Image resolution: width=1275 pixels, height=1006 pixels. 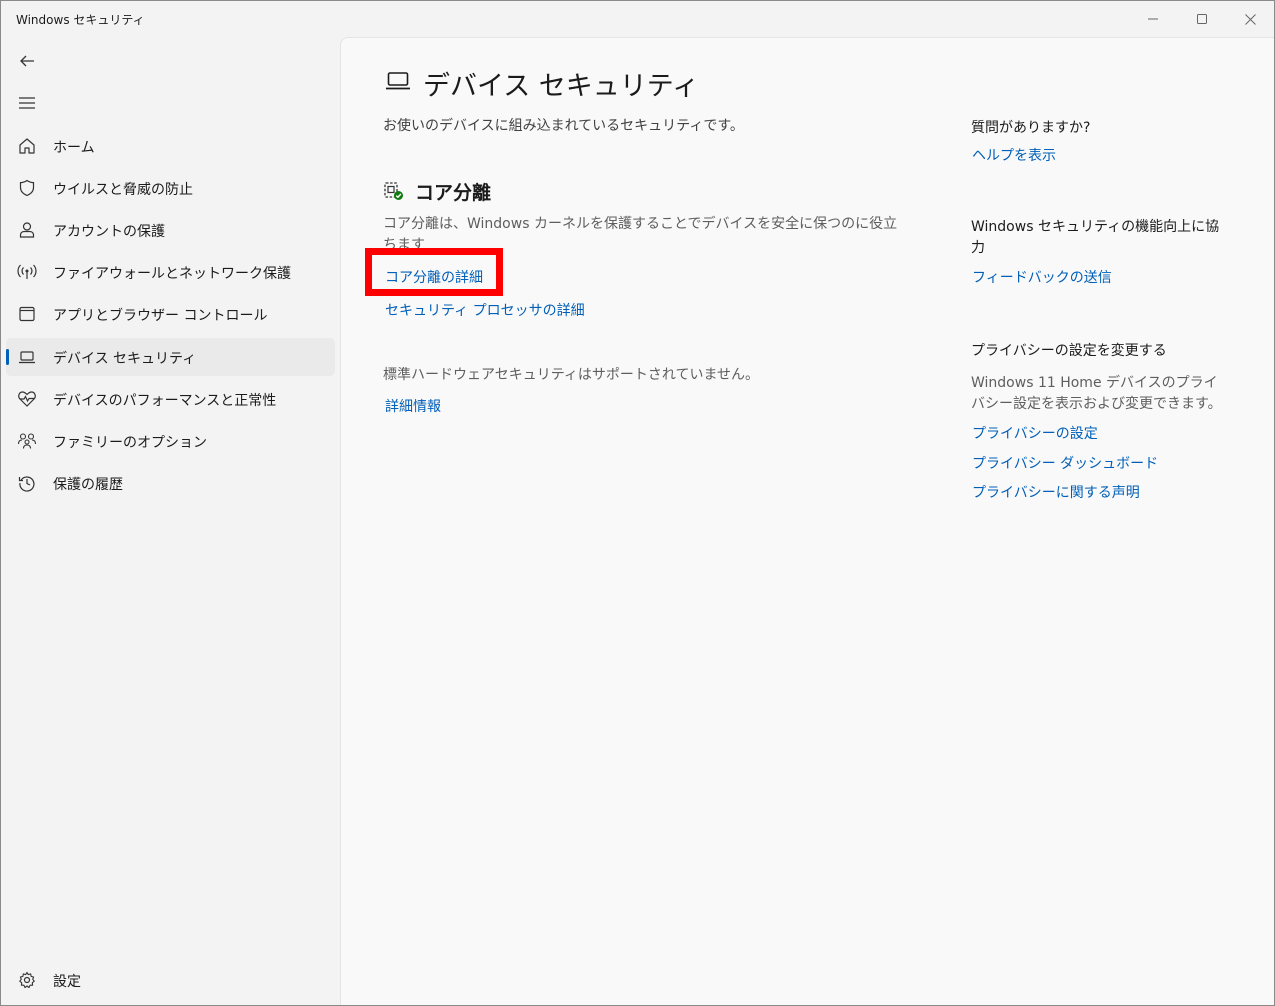 I want to click on arrow-left-icon, so click(x=27, y=61).